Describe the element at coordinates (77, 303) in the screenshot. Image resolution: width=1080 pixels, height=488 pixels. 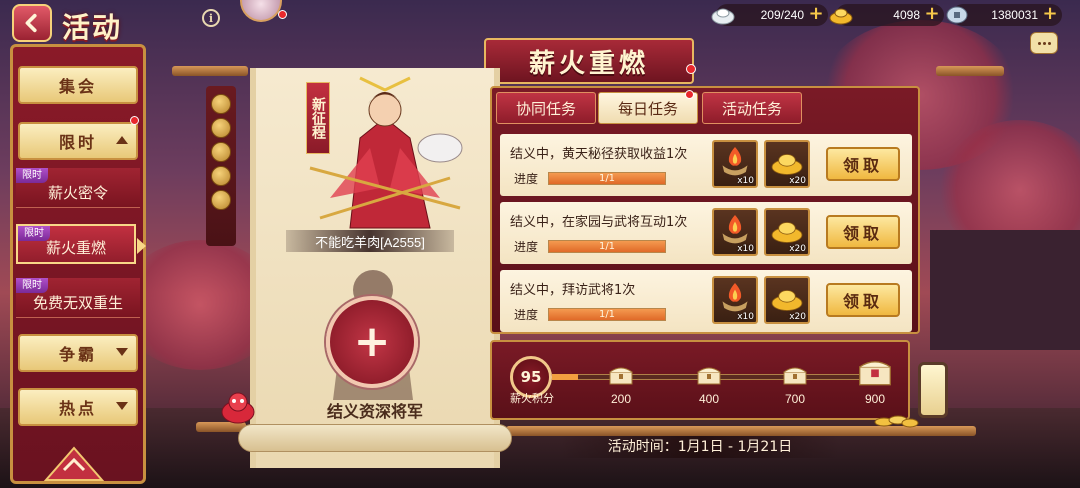
I see `sidebar-item-label: 免费无双重生` at that location.